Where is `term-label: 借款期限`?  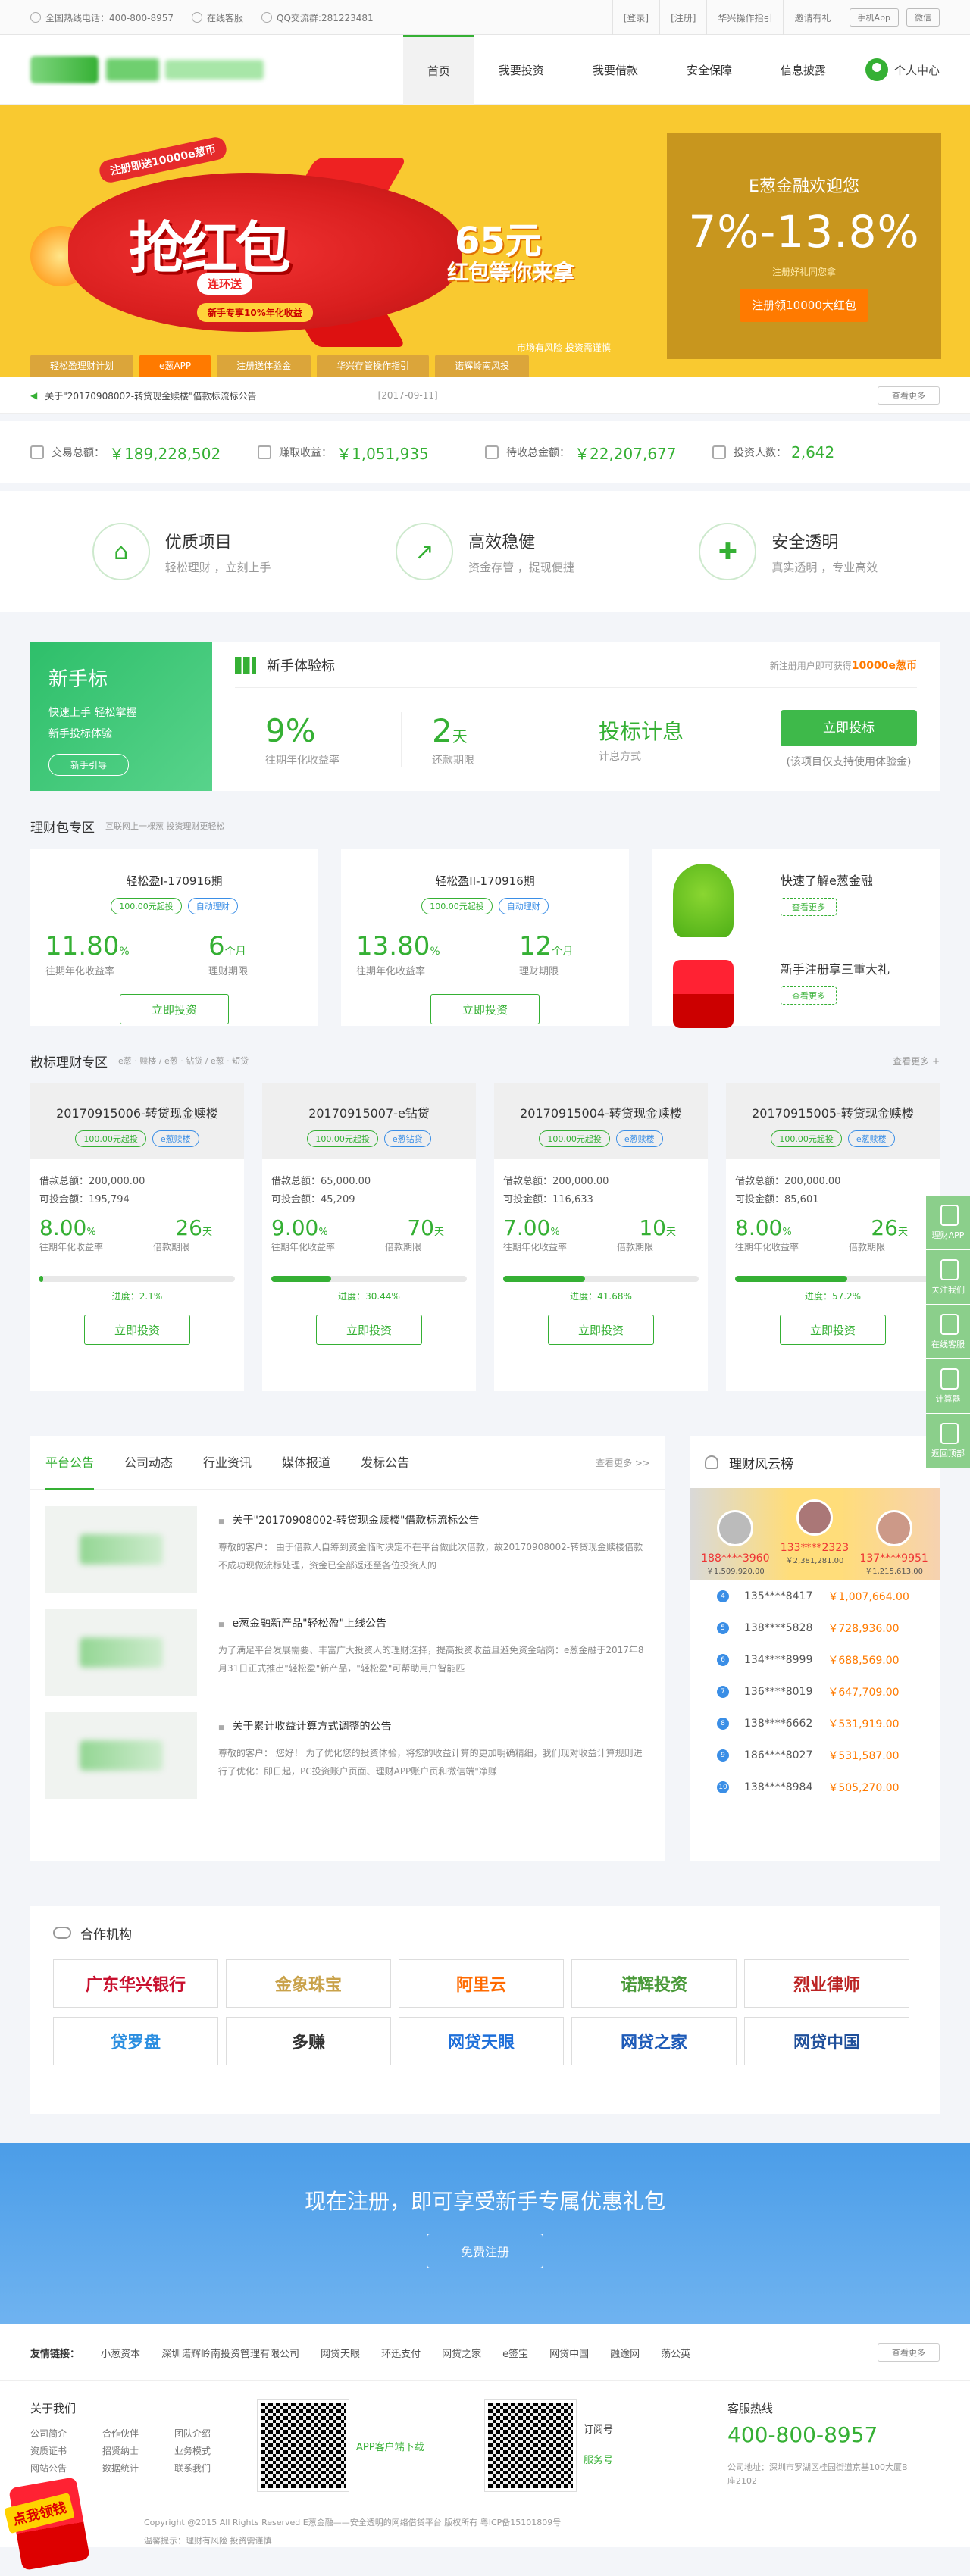
term-label: 借款期限 is located at coordinates (634, 1247).